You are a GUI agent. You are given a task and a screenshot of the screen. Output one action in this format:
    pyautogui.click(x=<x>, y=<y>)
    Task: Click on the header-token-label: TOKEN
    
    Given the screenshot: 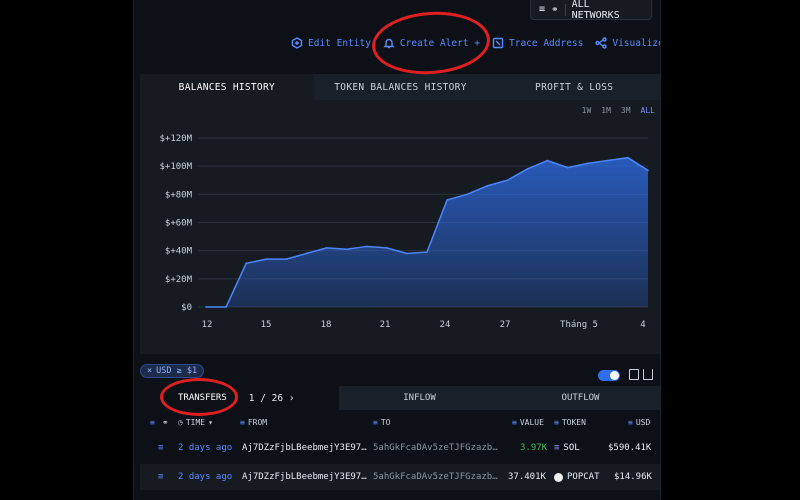 What is the action you would take?
    pyautogui.click(x=573, y=422)
    